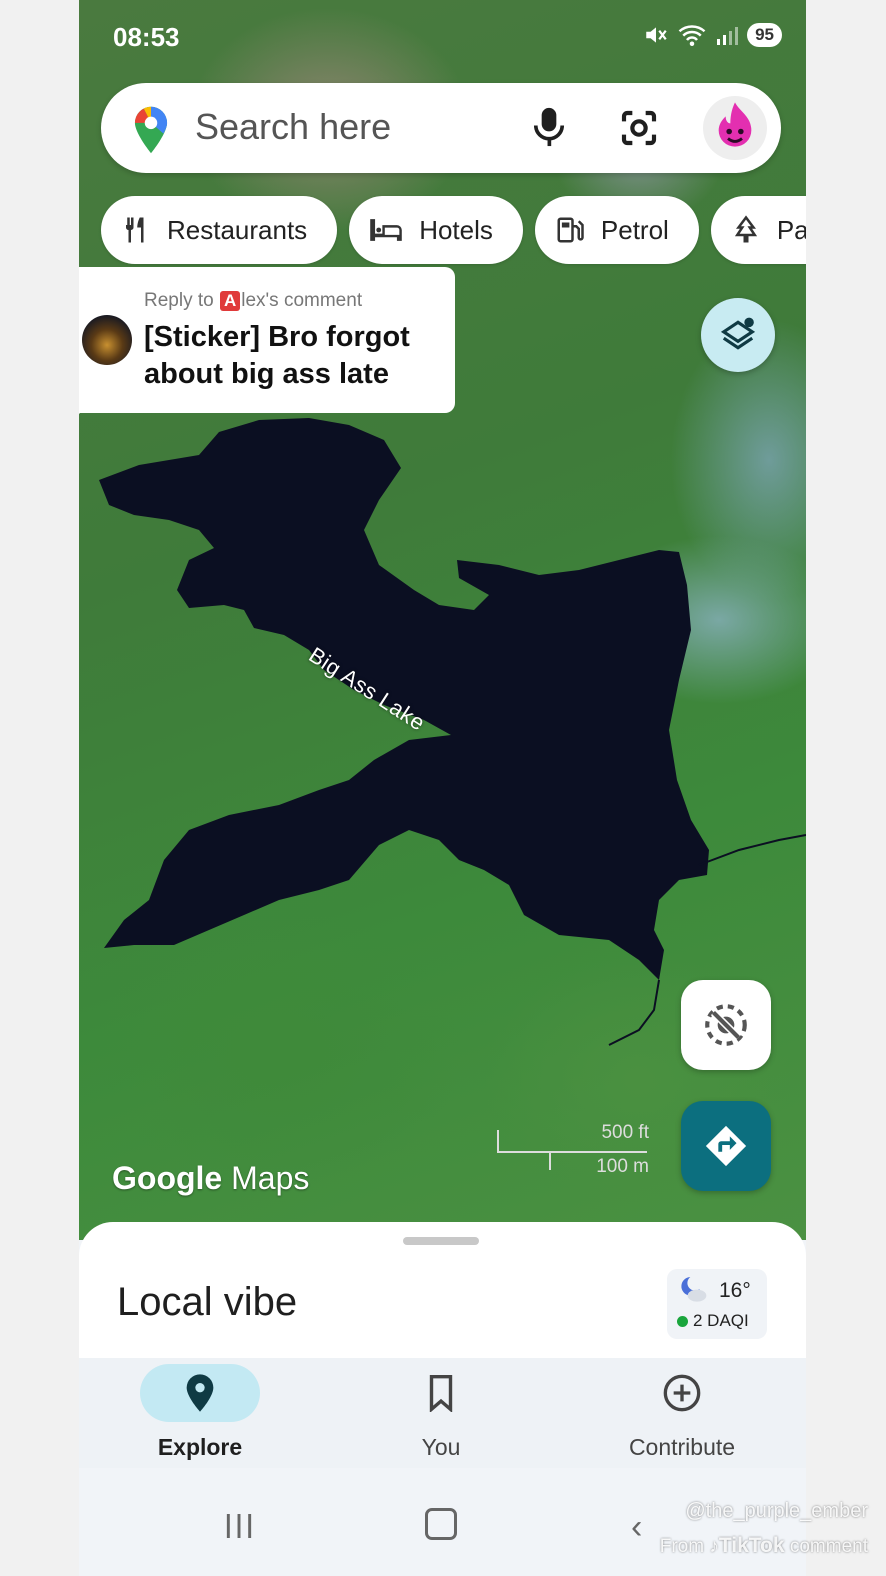  I want to click on watermark-from: From ♪TikTok comment, so click(764, 1546).